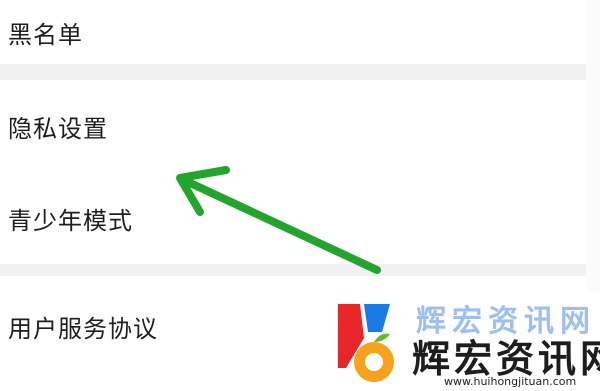 The height and width of the screenshot is (391, 600). I want to click on watermark: 辉宏资讯网 辉宏资讯网 www.huihongjituan.com, so click(465, 341).